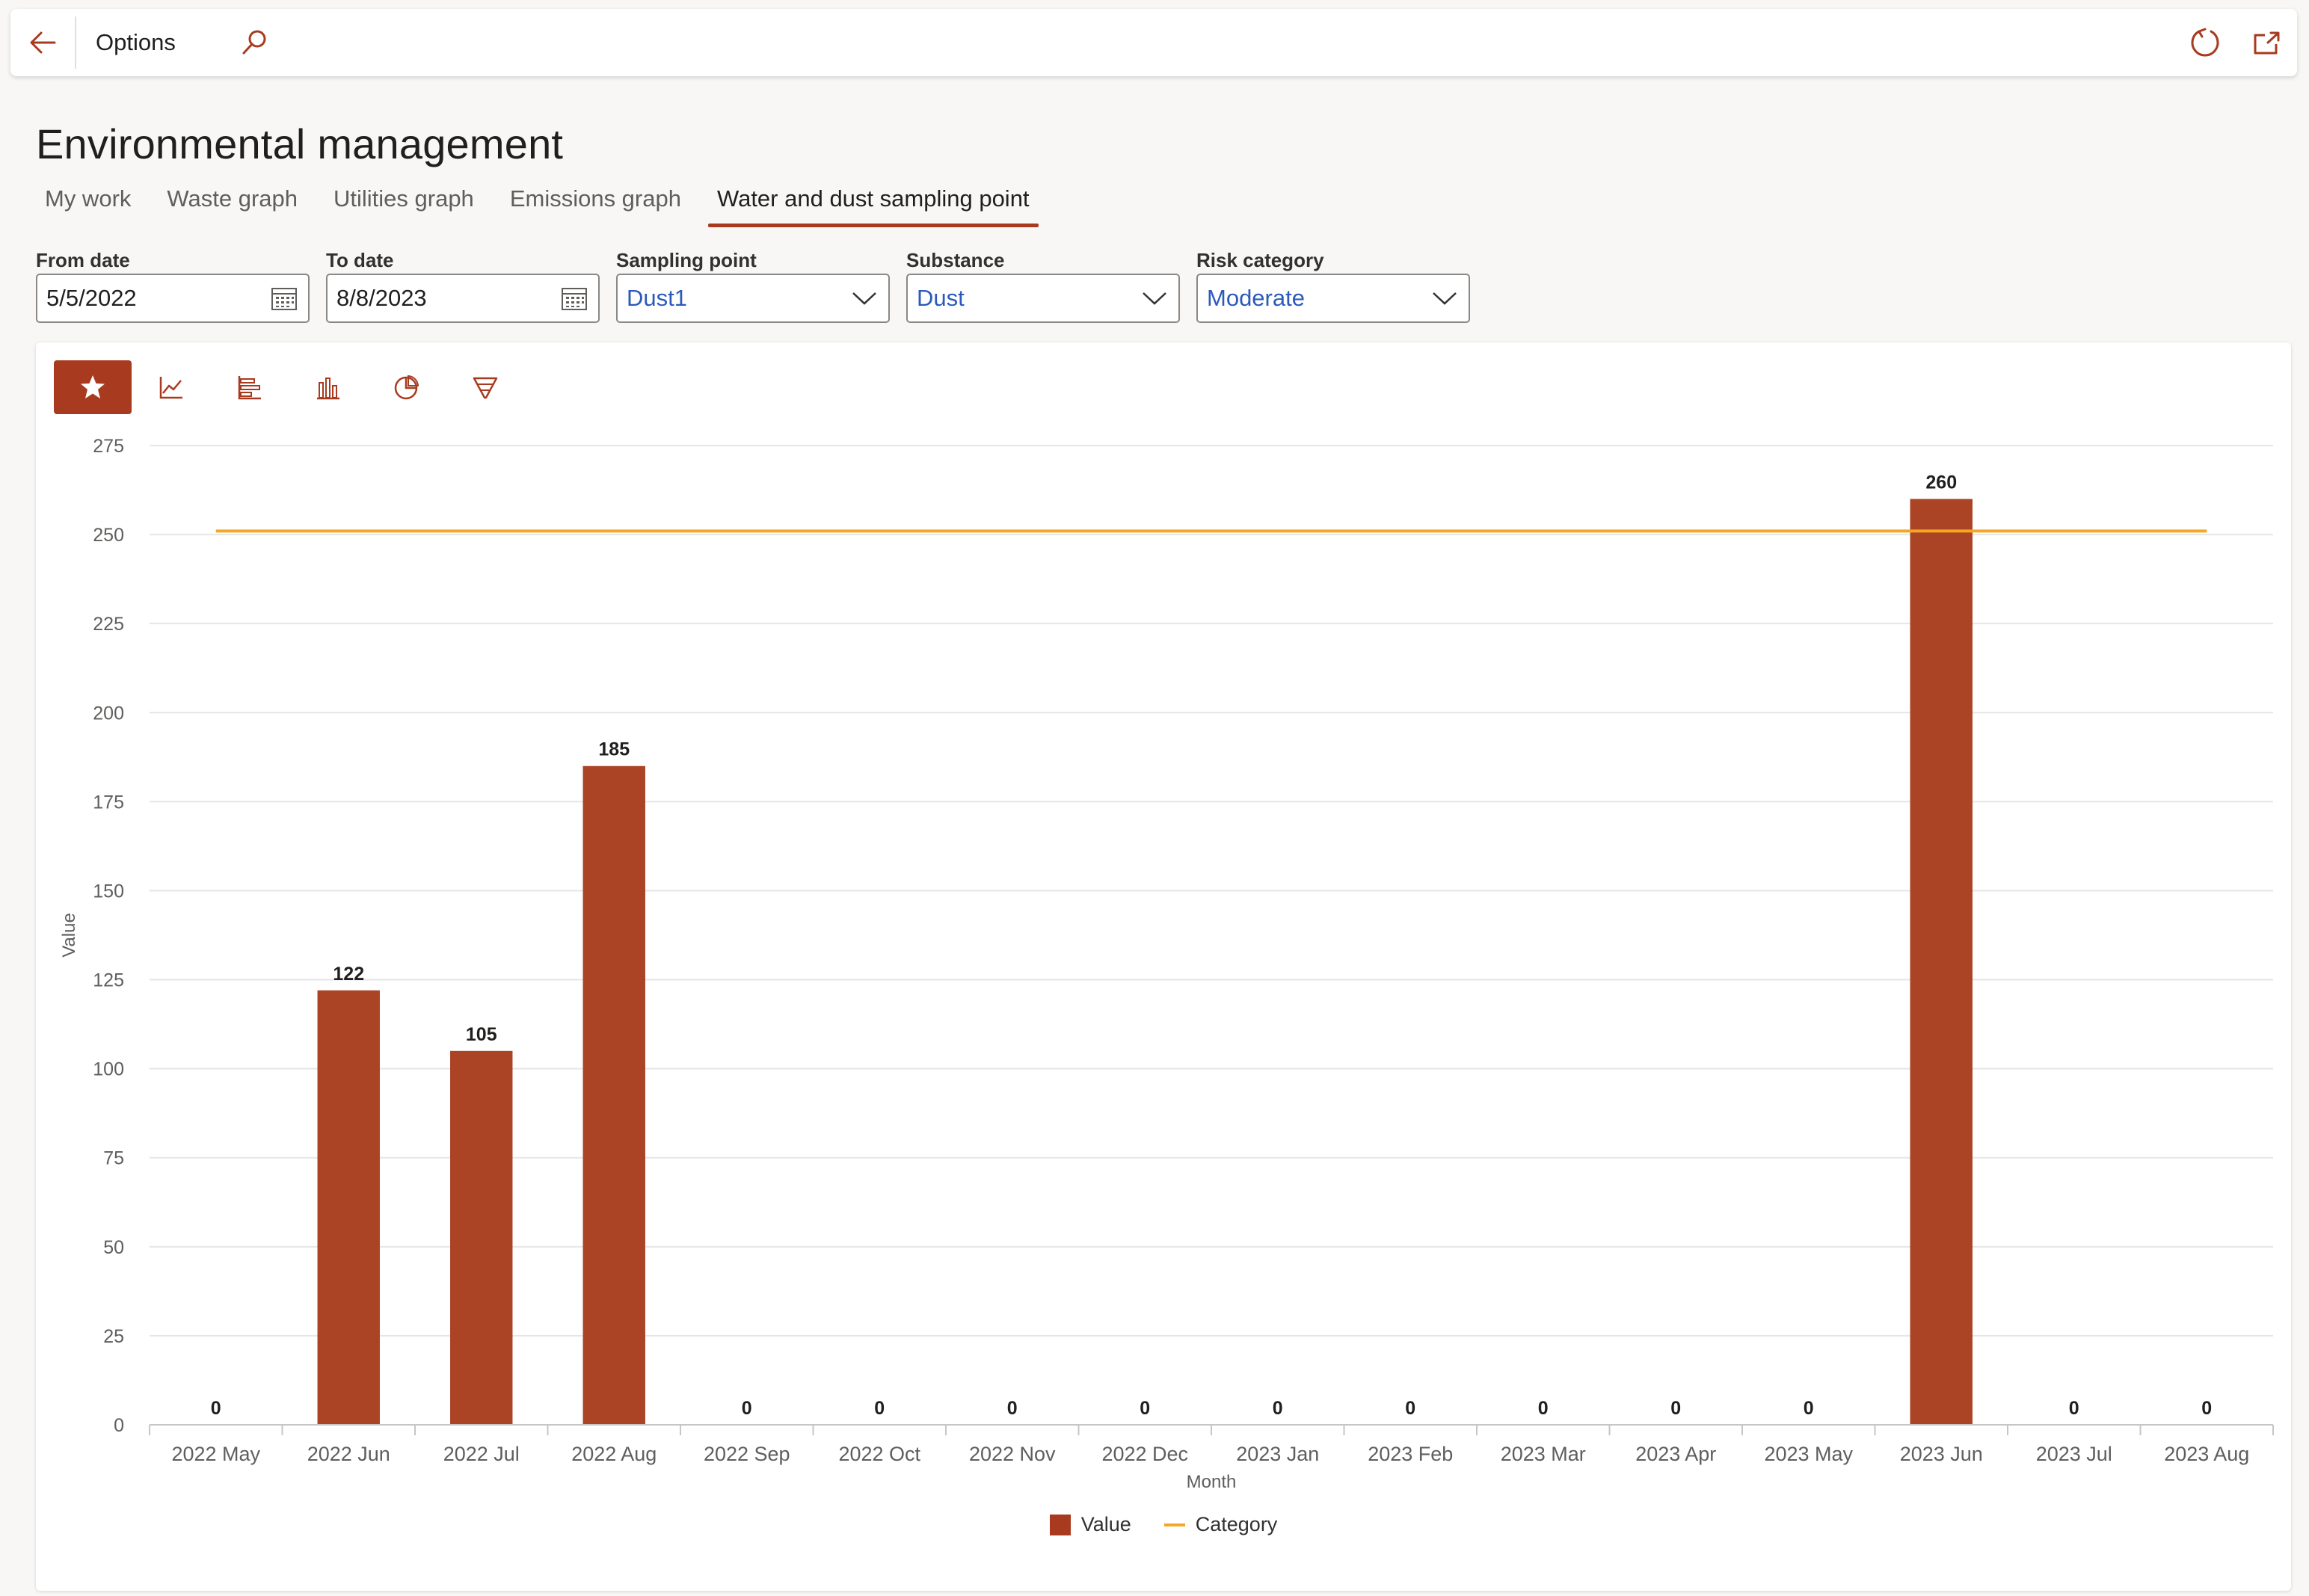  Describe the element at coordinates (88, 203) in the screenshot. I see `tab-my-work: My work` at that location.